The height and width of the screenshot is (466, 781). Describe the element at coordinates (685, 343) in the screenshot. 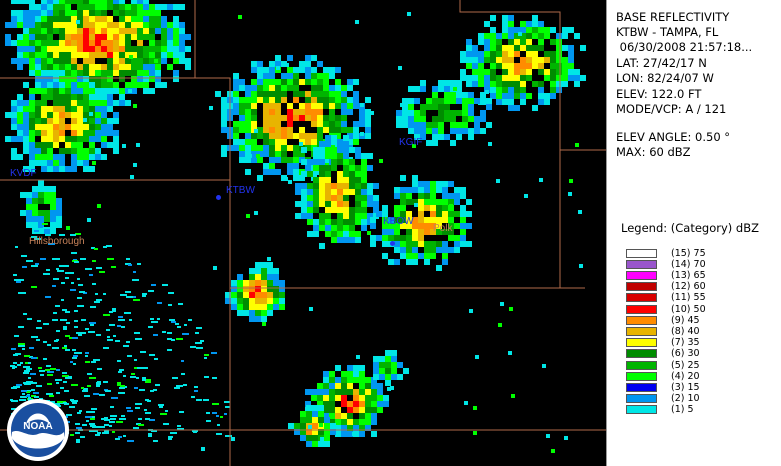

I see `legend-label: (7) 35` at that location.